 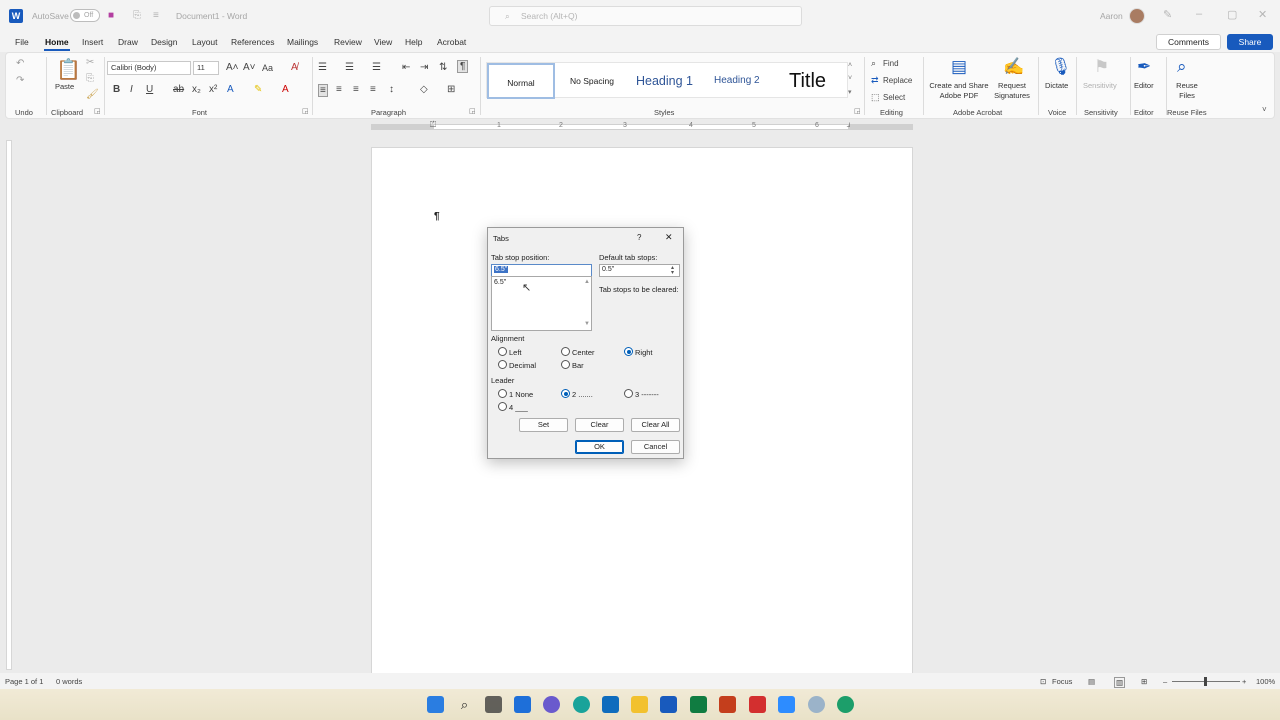 I want to click on grow-font-icon: A˄, so click(x=232, y=67).